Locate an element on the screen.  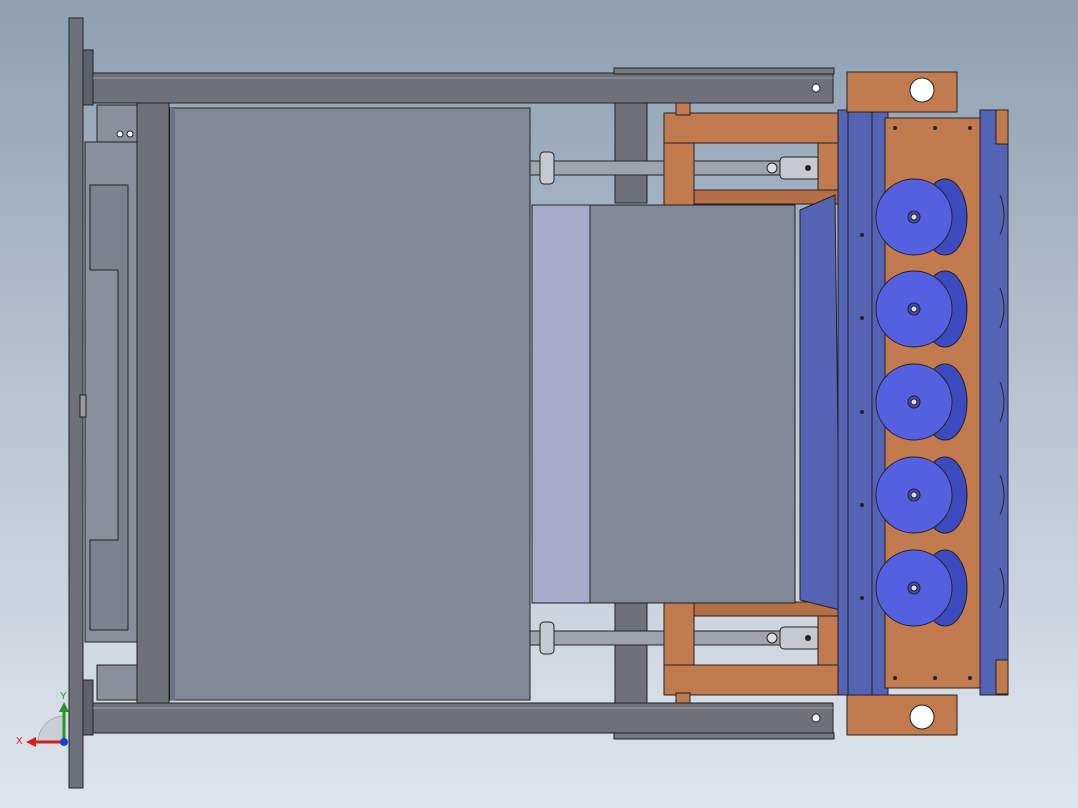
bottom-rail is located at coordinates (463, 721).